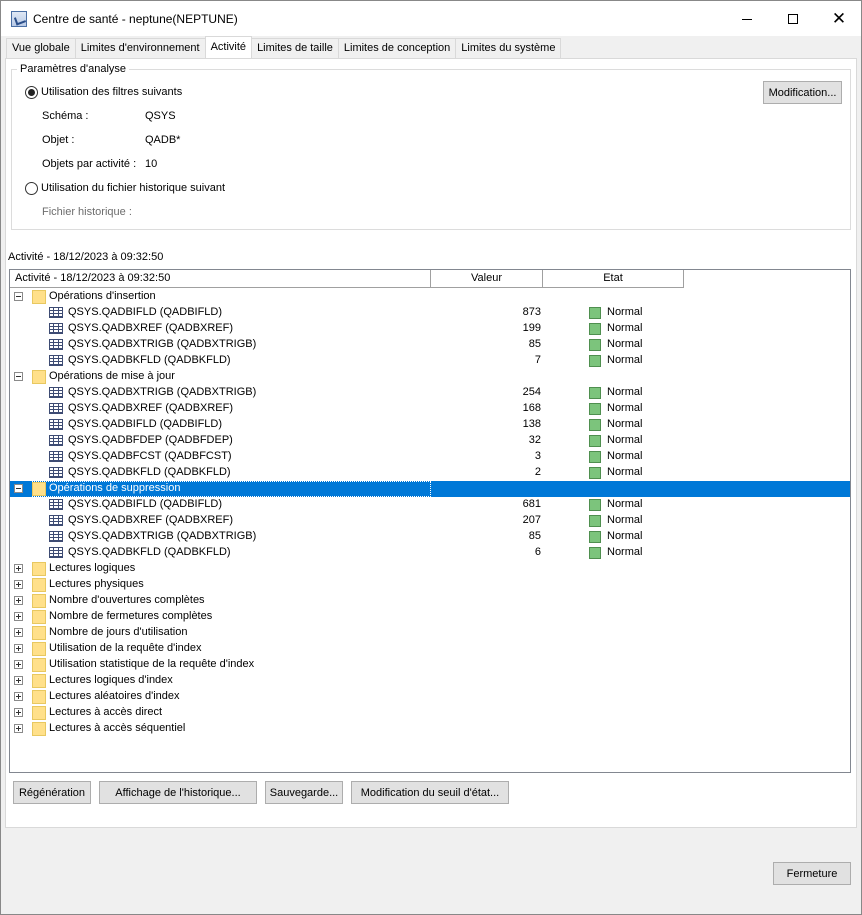 The image size is (862, 915). Describe the element at coordinates (430, 553) in the screenshot. I see `table-row: QSYS.QADBKFLD (QADBKFLD) 6 Normal` at that location.